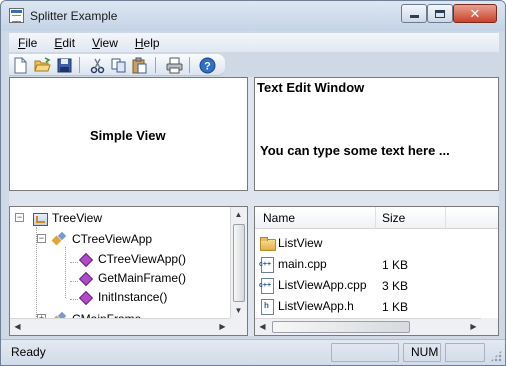 This screenshot has width=506, height=366. I want to click on list-item-name: ListViewApp.cpp, so click(313, 286).